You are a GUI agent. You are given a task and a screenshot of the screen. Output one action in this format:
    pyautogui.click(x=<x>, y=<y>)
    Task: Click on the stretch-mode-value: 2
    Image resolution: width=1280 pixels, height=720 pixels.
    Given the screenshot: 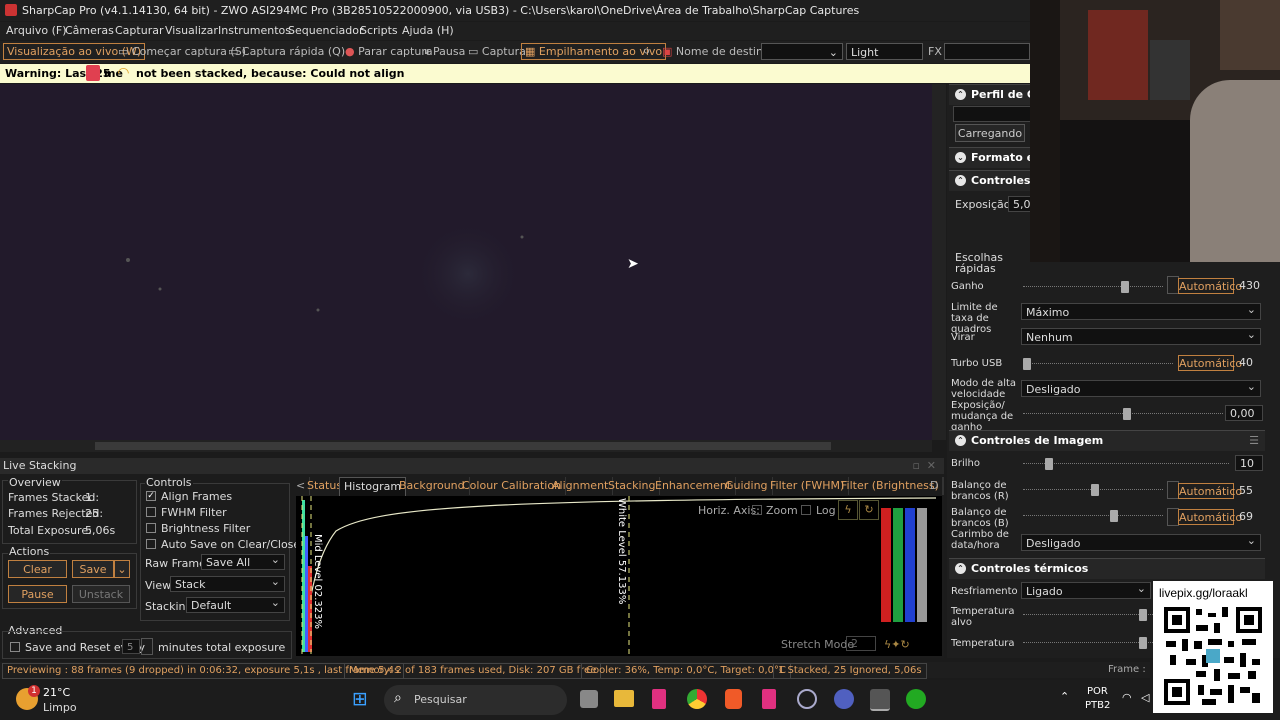 What is the action you would take?
    pyautogui.click(x=861, y=643)
    